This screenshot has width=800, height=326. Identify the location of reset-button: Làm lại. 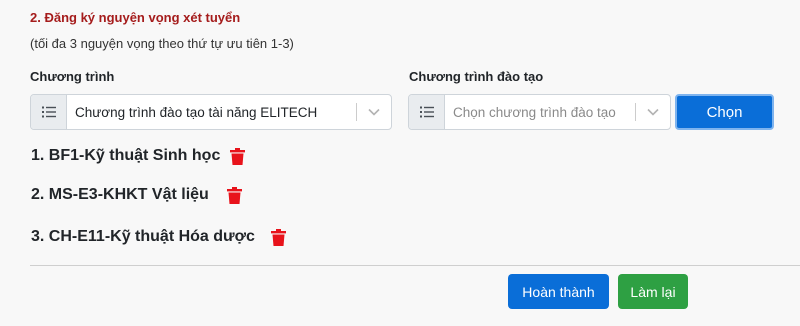
(653, 291).